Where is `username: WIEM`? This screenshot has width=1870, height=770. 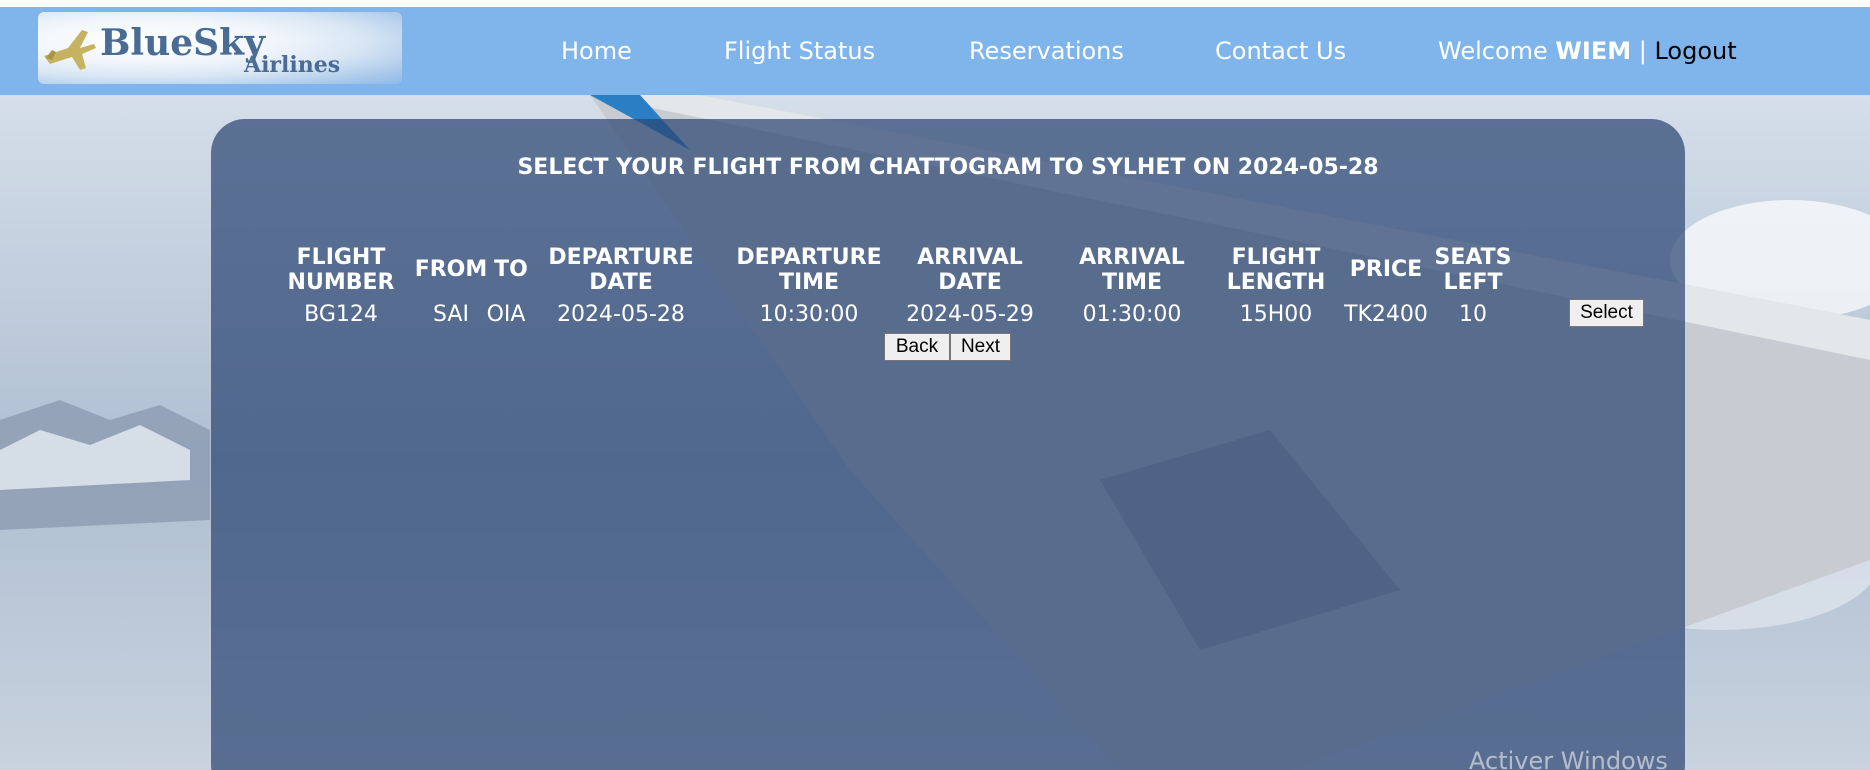 username: WIEM is located at coordinates (1593, 51).